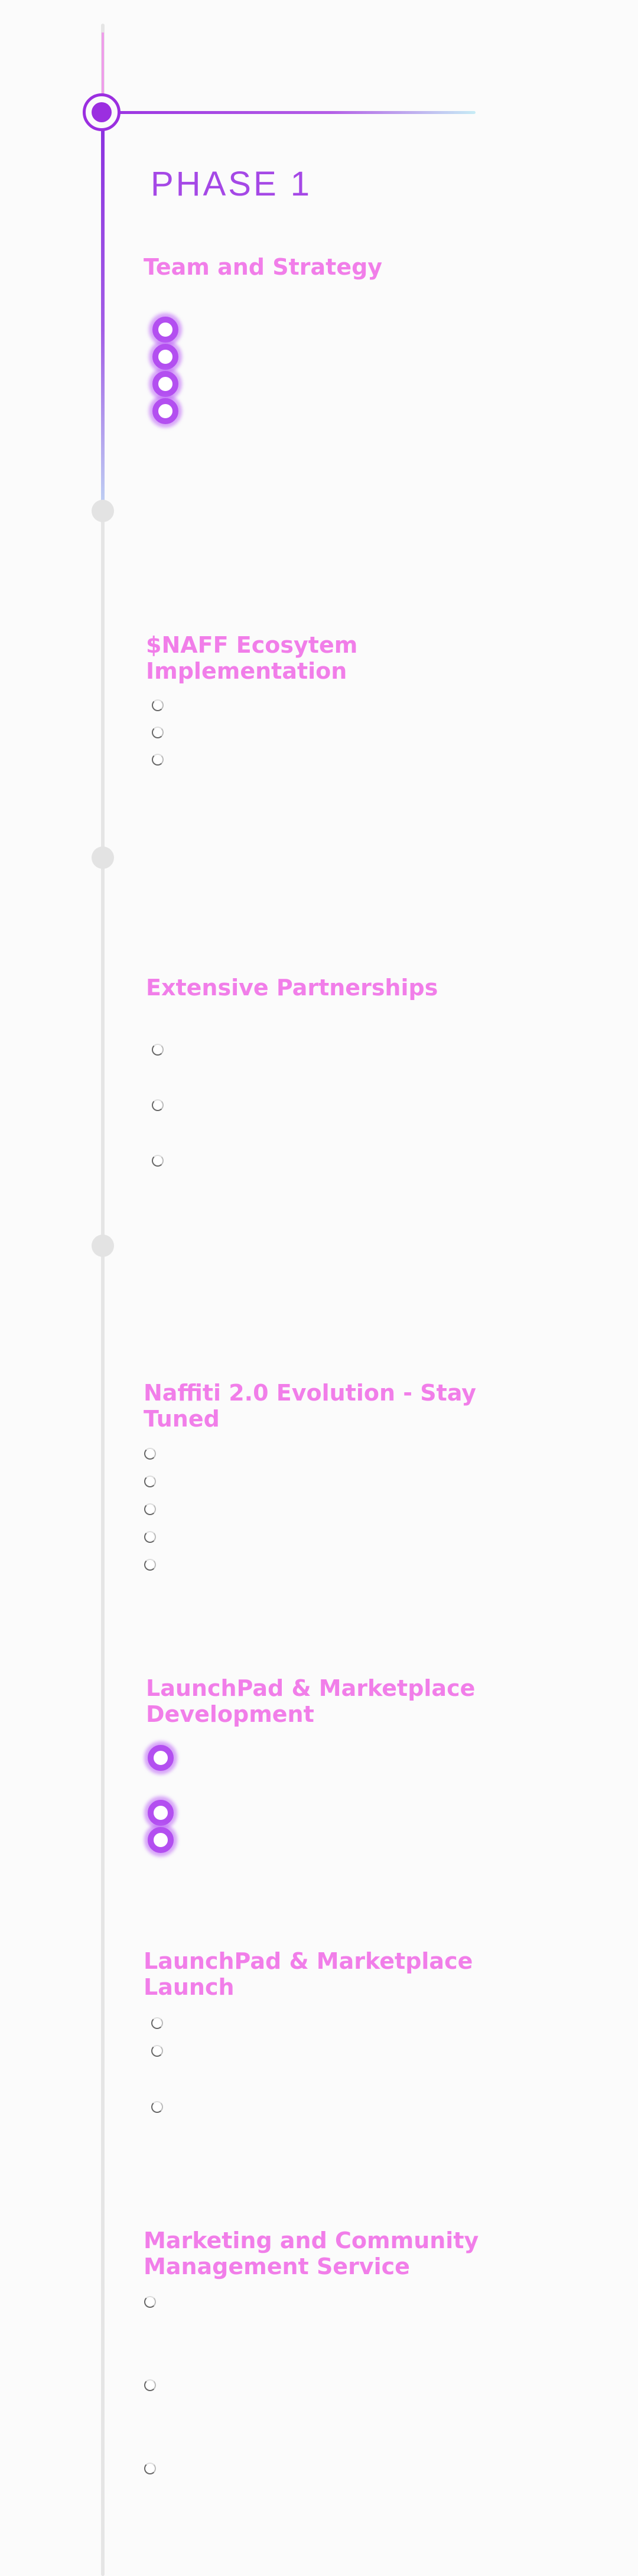 This screenshot has width=638, height=2576. I want to click on section-title-naff-ecosystem: $NAFF Ecosytem Implementation, so click(252, 658).